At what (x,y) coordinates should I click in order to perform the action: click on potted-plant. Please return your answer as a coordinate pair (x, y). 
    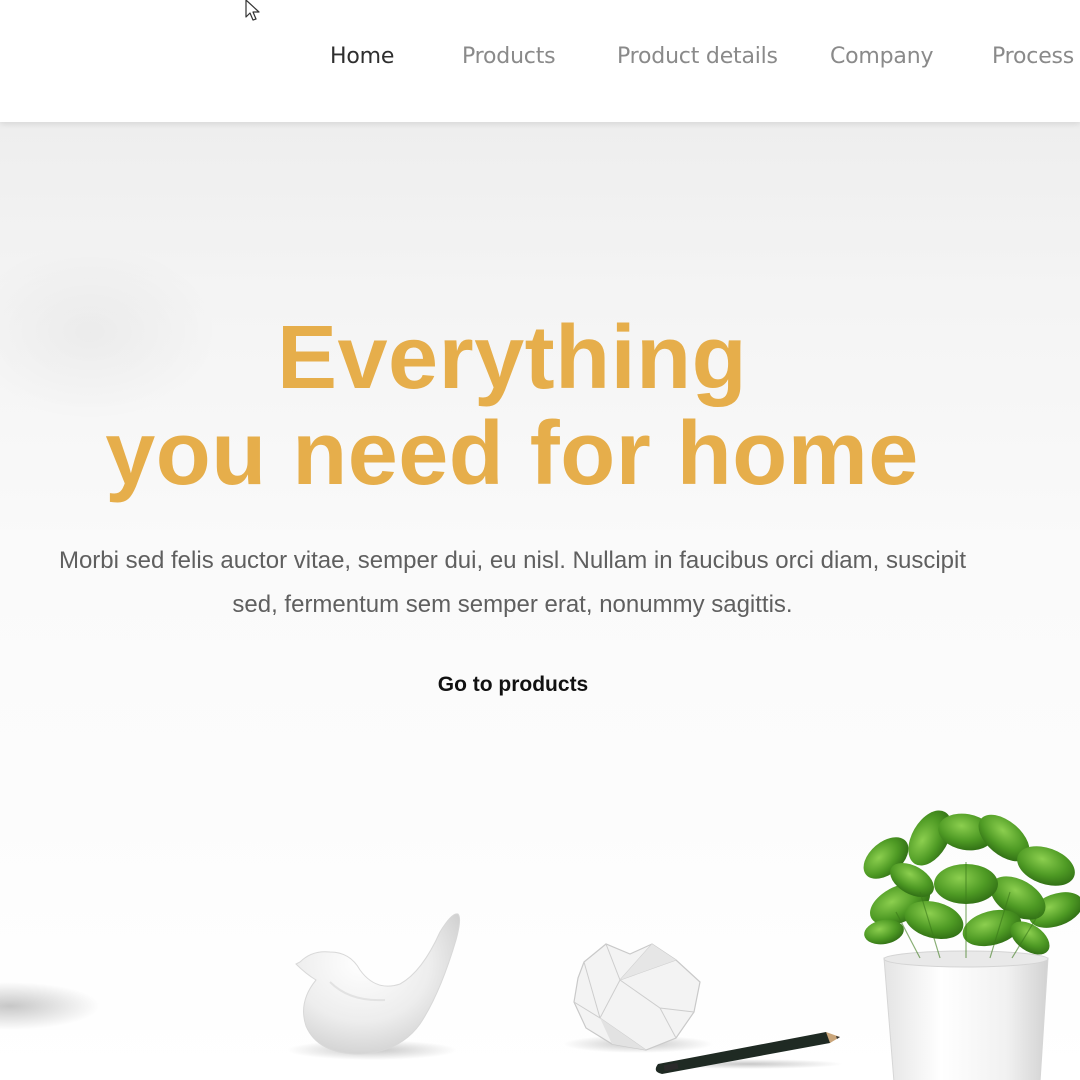
    Looking at the image, I should click on (971, 945).